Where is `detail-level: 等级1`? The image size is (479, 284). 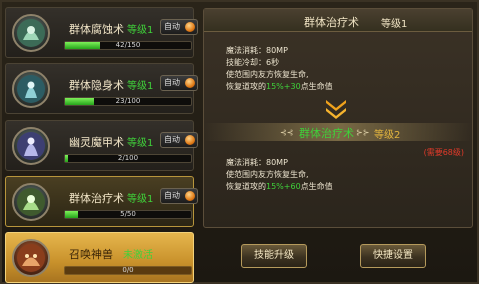 detail-level: 等级1 is located at coordinates (394, 24).